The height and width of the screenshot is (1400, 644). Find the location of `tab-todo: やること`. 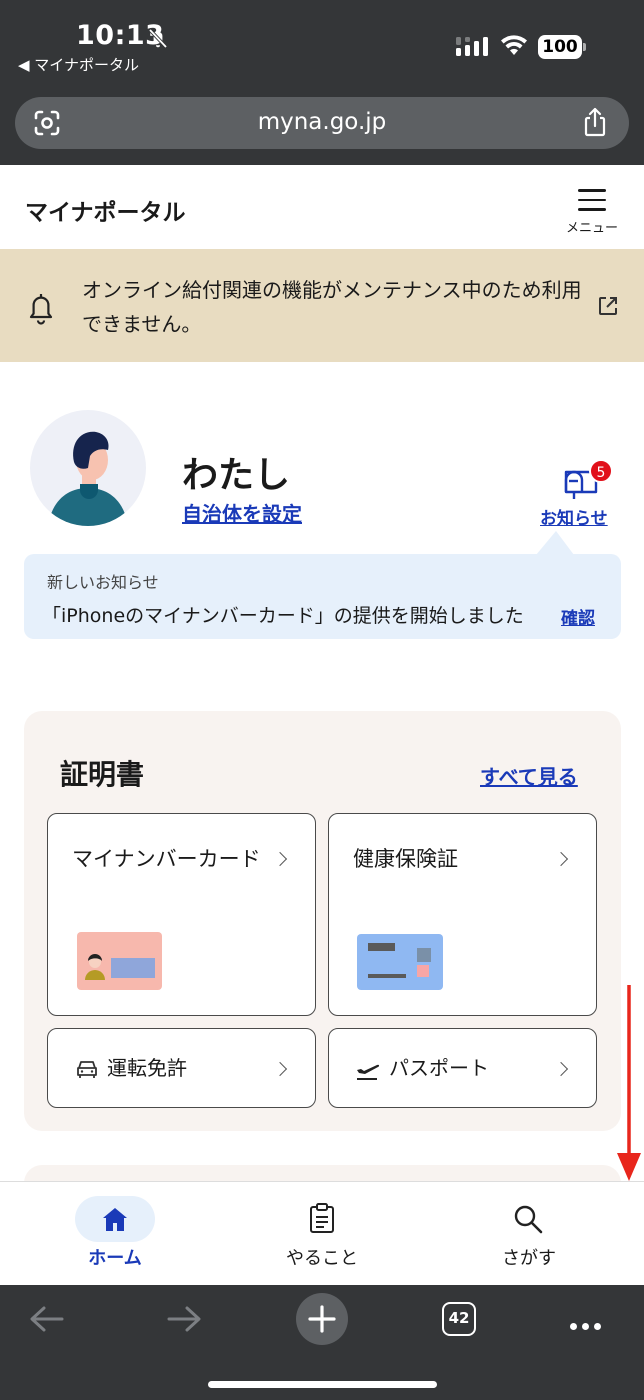

tab-todo: やること is located at coordinates (322, 1257).